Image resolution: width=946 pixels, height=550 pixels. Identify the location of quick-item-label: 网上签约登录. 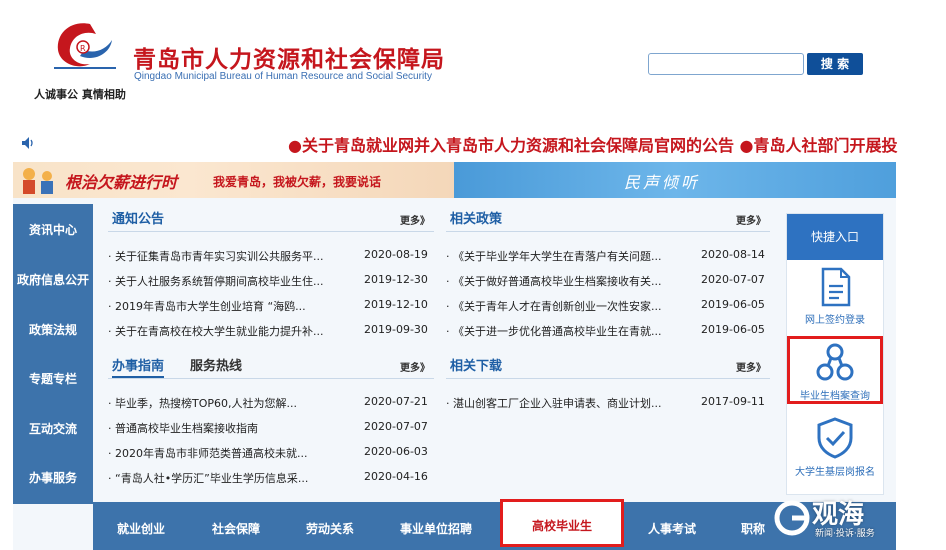
(835, 320).